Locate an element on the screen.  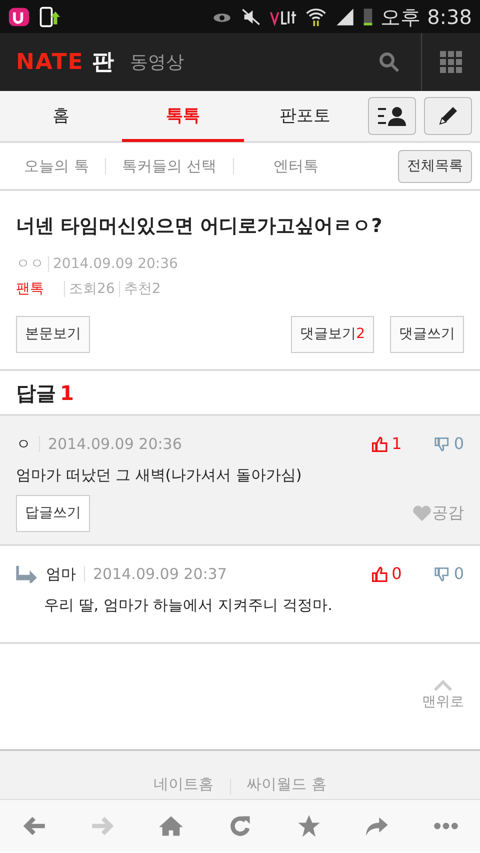
write-comment-button: 댓글쓰기 is located at coordinates (427, 334).